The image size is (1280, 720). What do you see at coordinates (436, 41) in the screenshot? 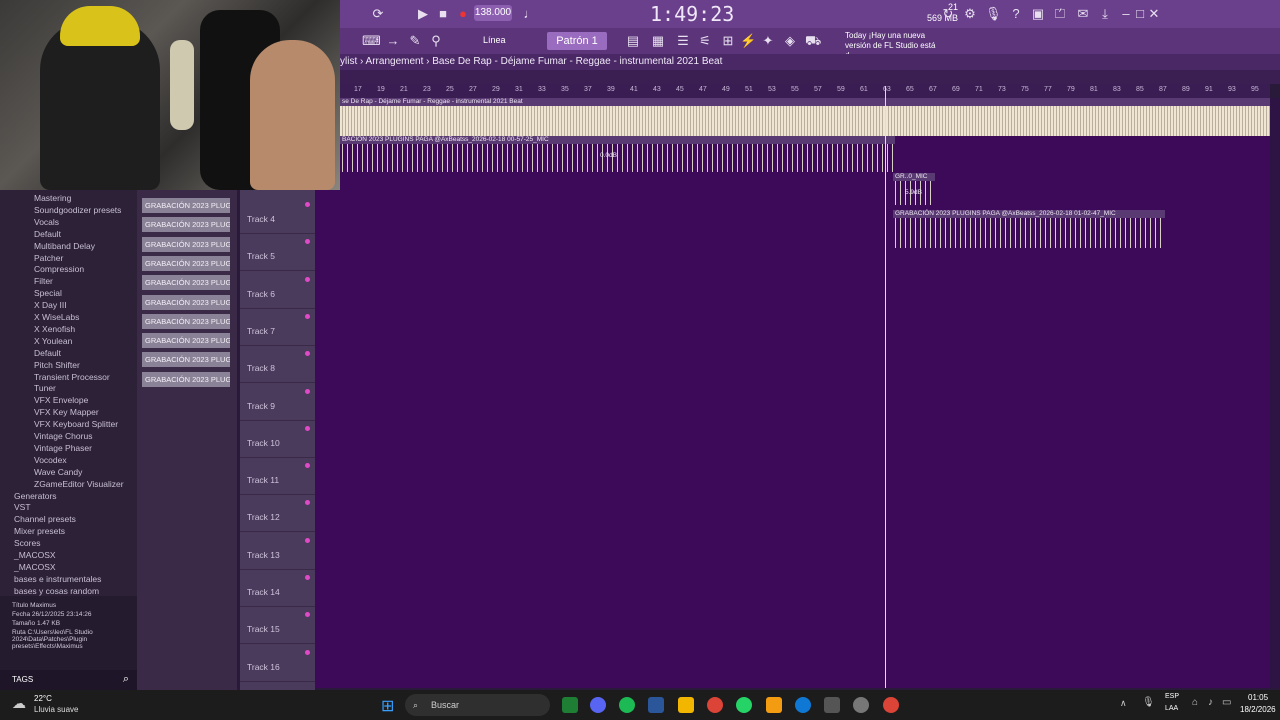
I see `link-icon: ⚲` at bounding box center [436, 41].